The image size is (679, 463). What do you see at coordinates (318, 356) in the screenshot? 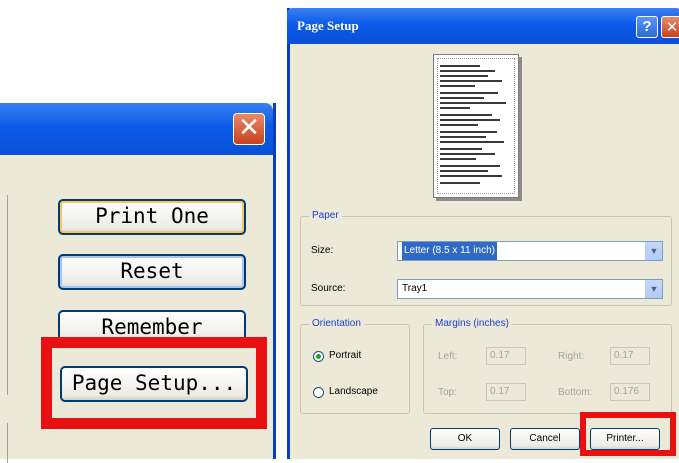
I see `portrait-radio` at bounding box center [318, 356].